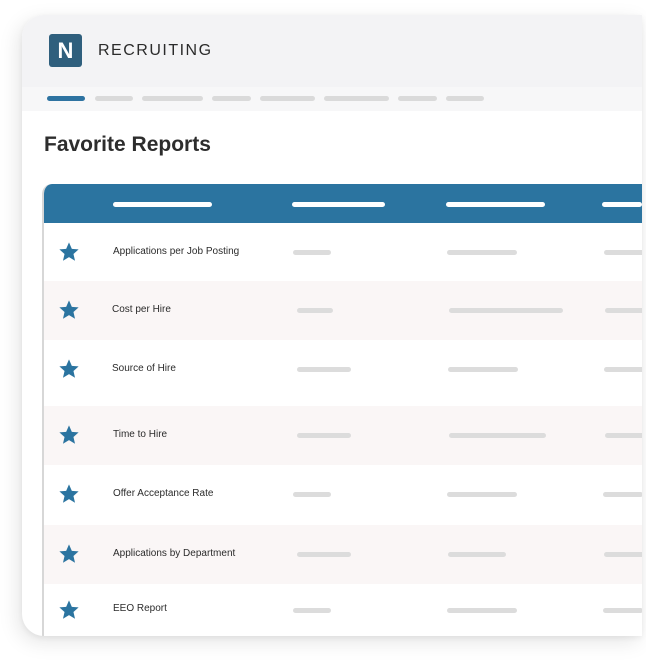 This screenshot has height=672, width=646. I want to click on table-header, so click(343, 203).